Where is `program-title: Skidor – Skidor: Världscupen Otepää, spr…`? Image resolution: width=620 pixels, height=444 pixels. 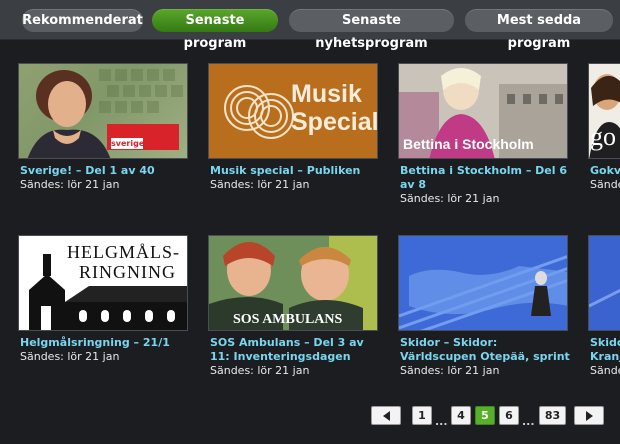
program-title: Skidor – Skidor: Världscupen Otepää, spr… is located at coordinates (485, 350).